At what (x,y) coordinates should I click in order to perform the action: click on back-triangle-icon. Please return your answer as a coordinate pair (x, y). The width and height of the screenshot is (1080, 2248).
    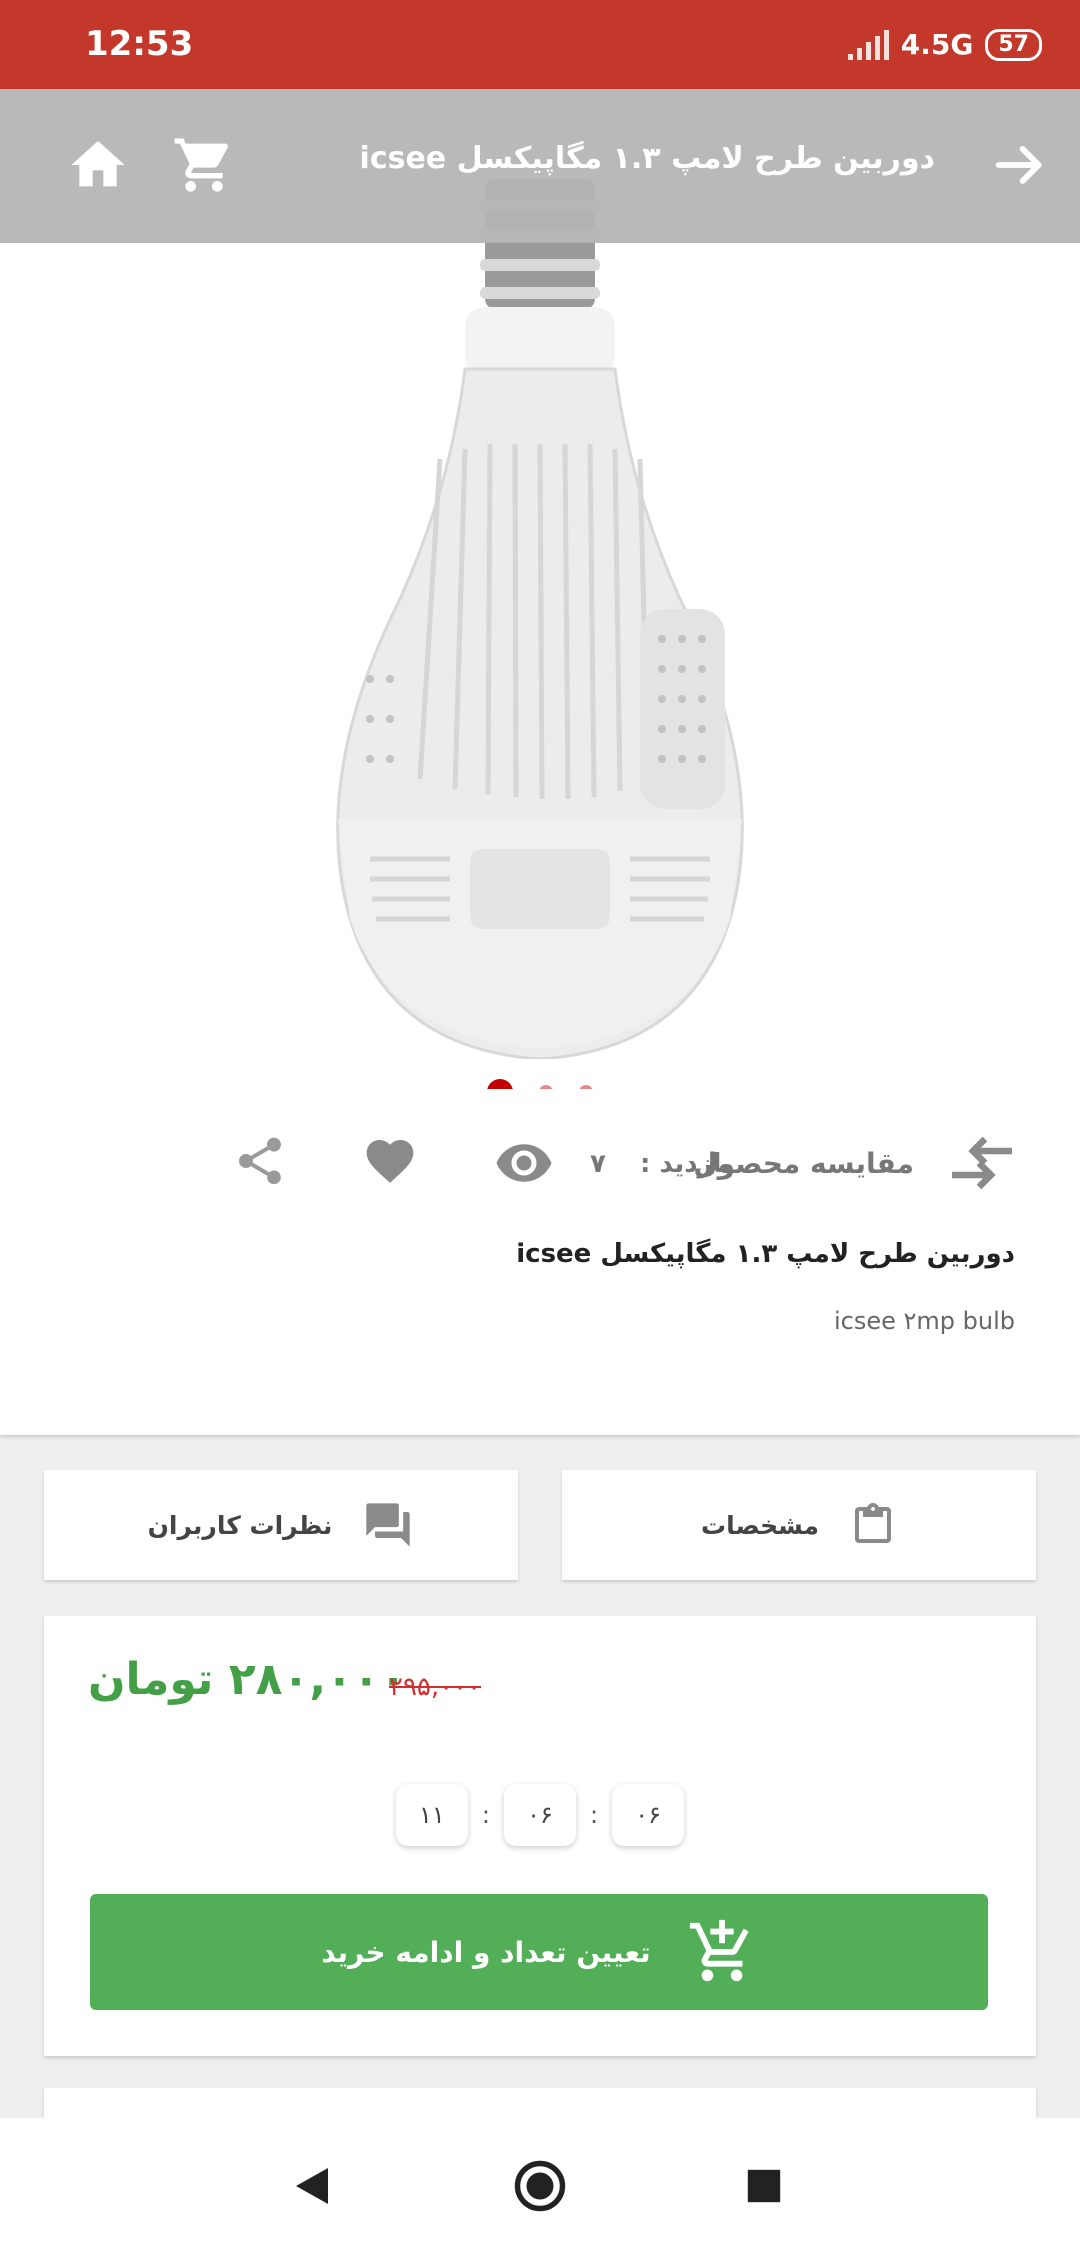
    Looking at the image, I should click on (312, 2186).